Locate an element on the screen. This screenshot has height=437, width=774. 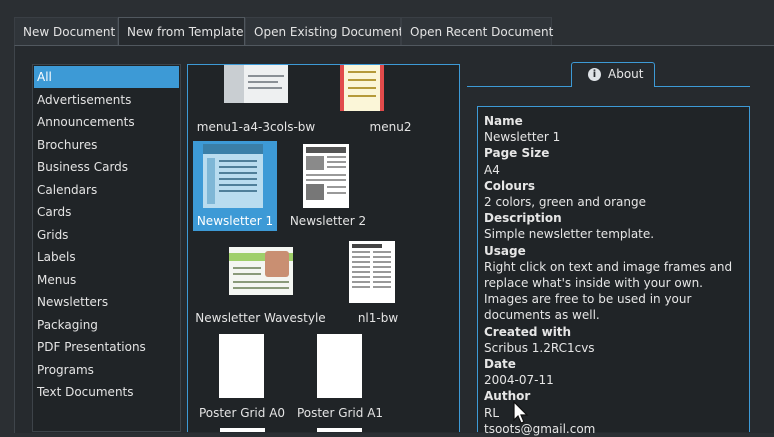
category-item-calendars: Calendars is located at coordinates (106, 190).